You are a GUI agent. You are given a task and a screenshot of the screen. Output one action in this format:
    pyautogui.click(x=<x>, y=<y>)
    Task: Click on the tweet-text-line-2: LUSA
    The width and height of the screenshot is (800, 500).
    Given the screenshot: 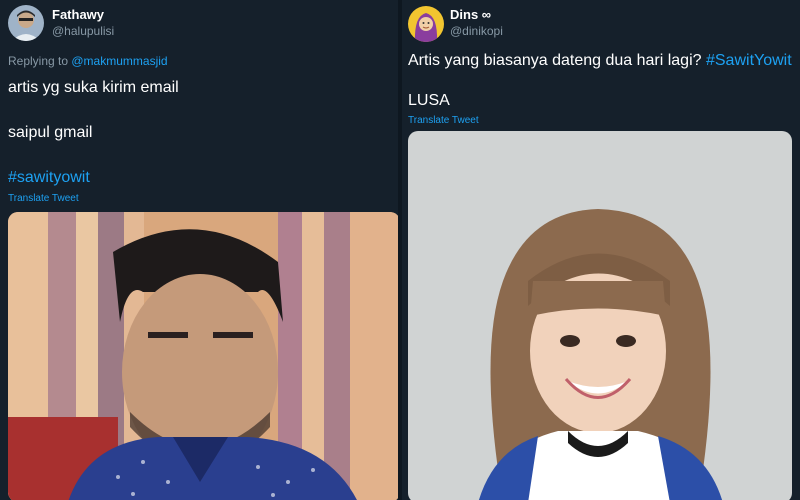 What is the action you would take?
    pyautogui.click(x=429, y=100)
    